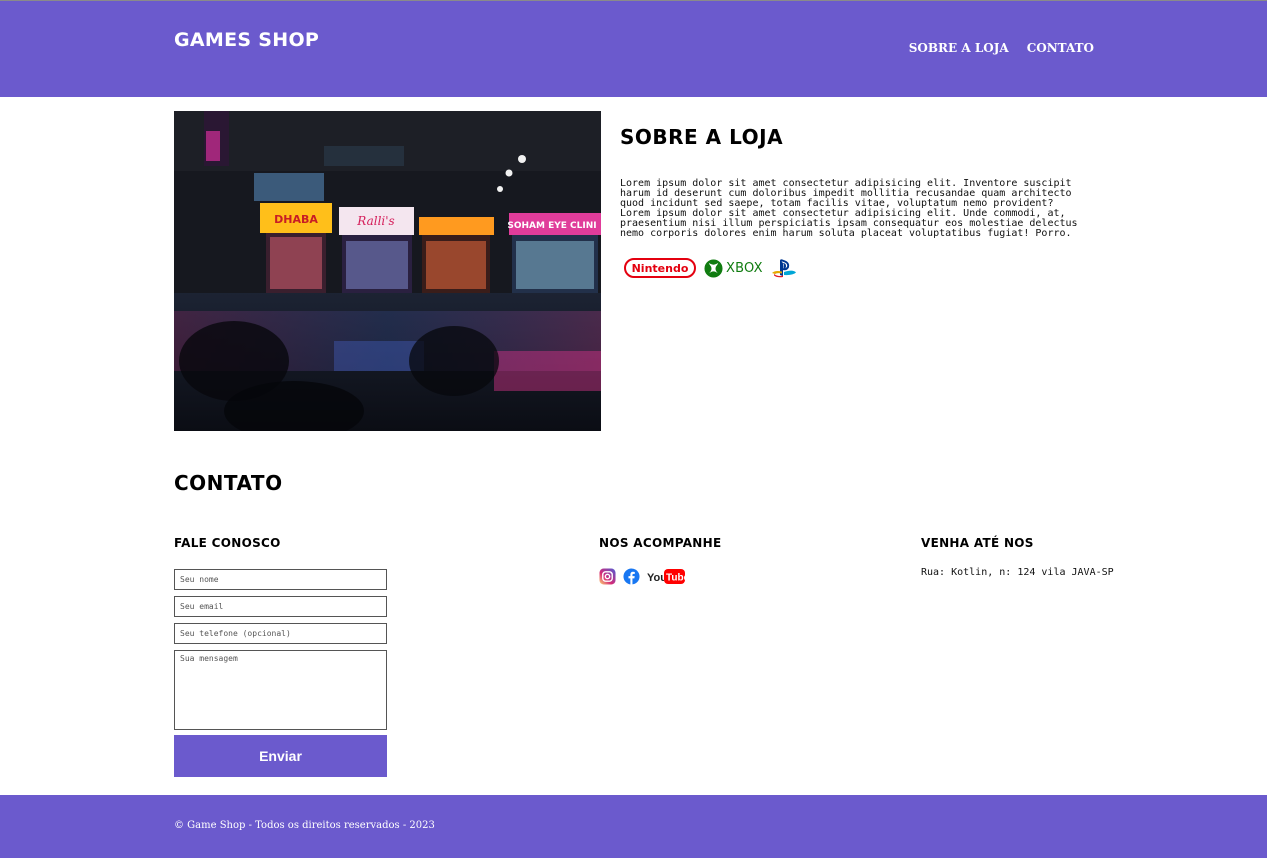 Image resolution: width=1267 pixels, height=858 pixels. Describe the element at coordinates (387, 271) in the screenshot. I see `store-photo: DHABA Ralli's SOHAM EYE CLINI` at that location.